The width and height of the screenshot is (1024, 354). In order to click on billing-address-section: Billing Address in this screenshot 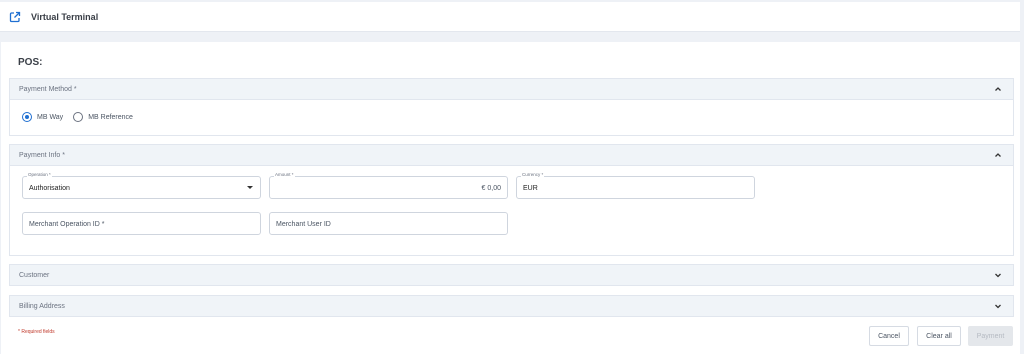, I will do `click(511, 306)`.